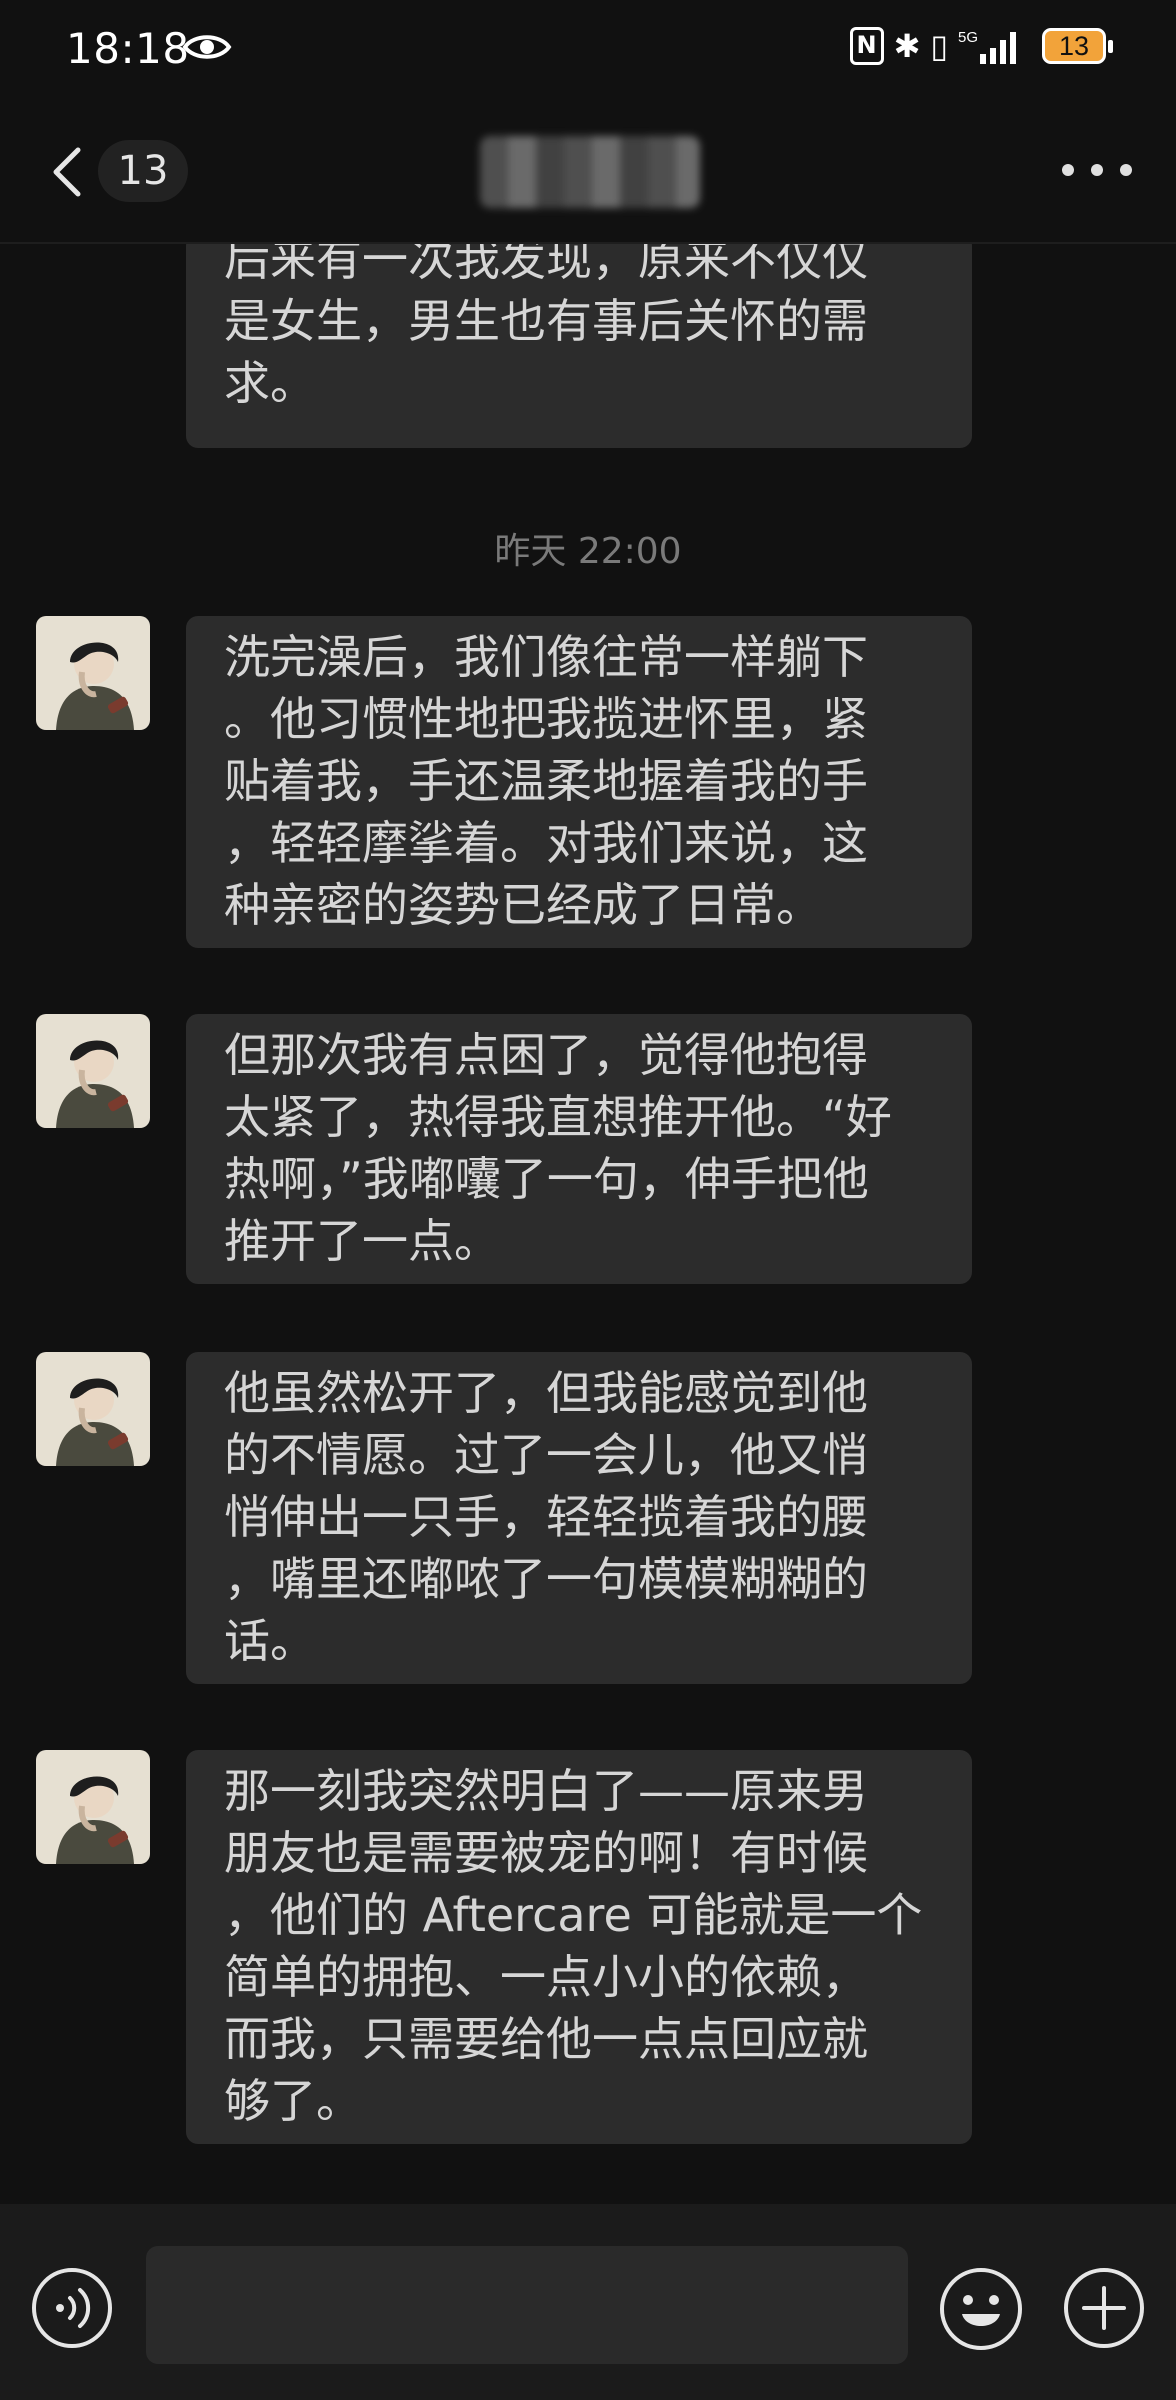 Image resolution: width=1176 pixels, height=2400 pixels. I want to click on status-time: 18:18, so click(128, 48).